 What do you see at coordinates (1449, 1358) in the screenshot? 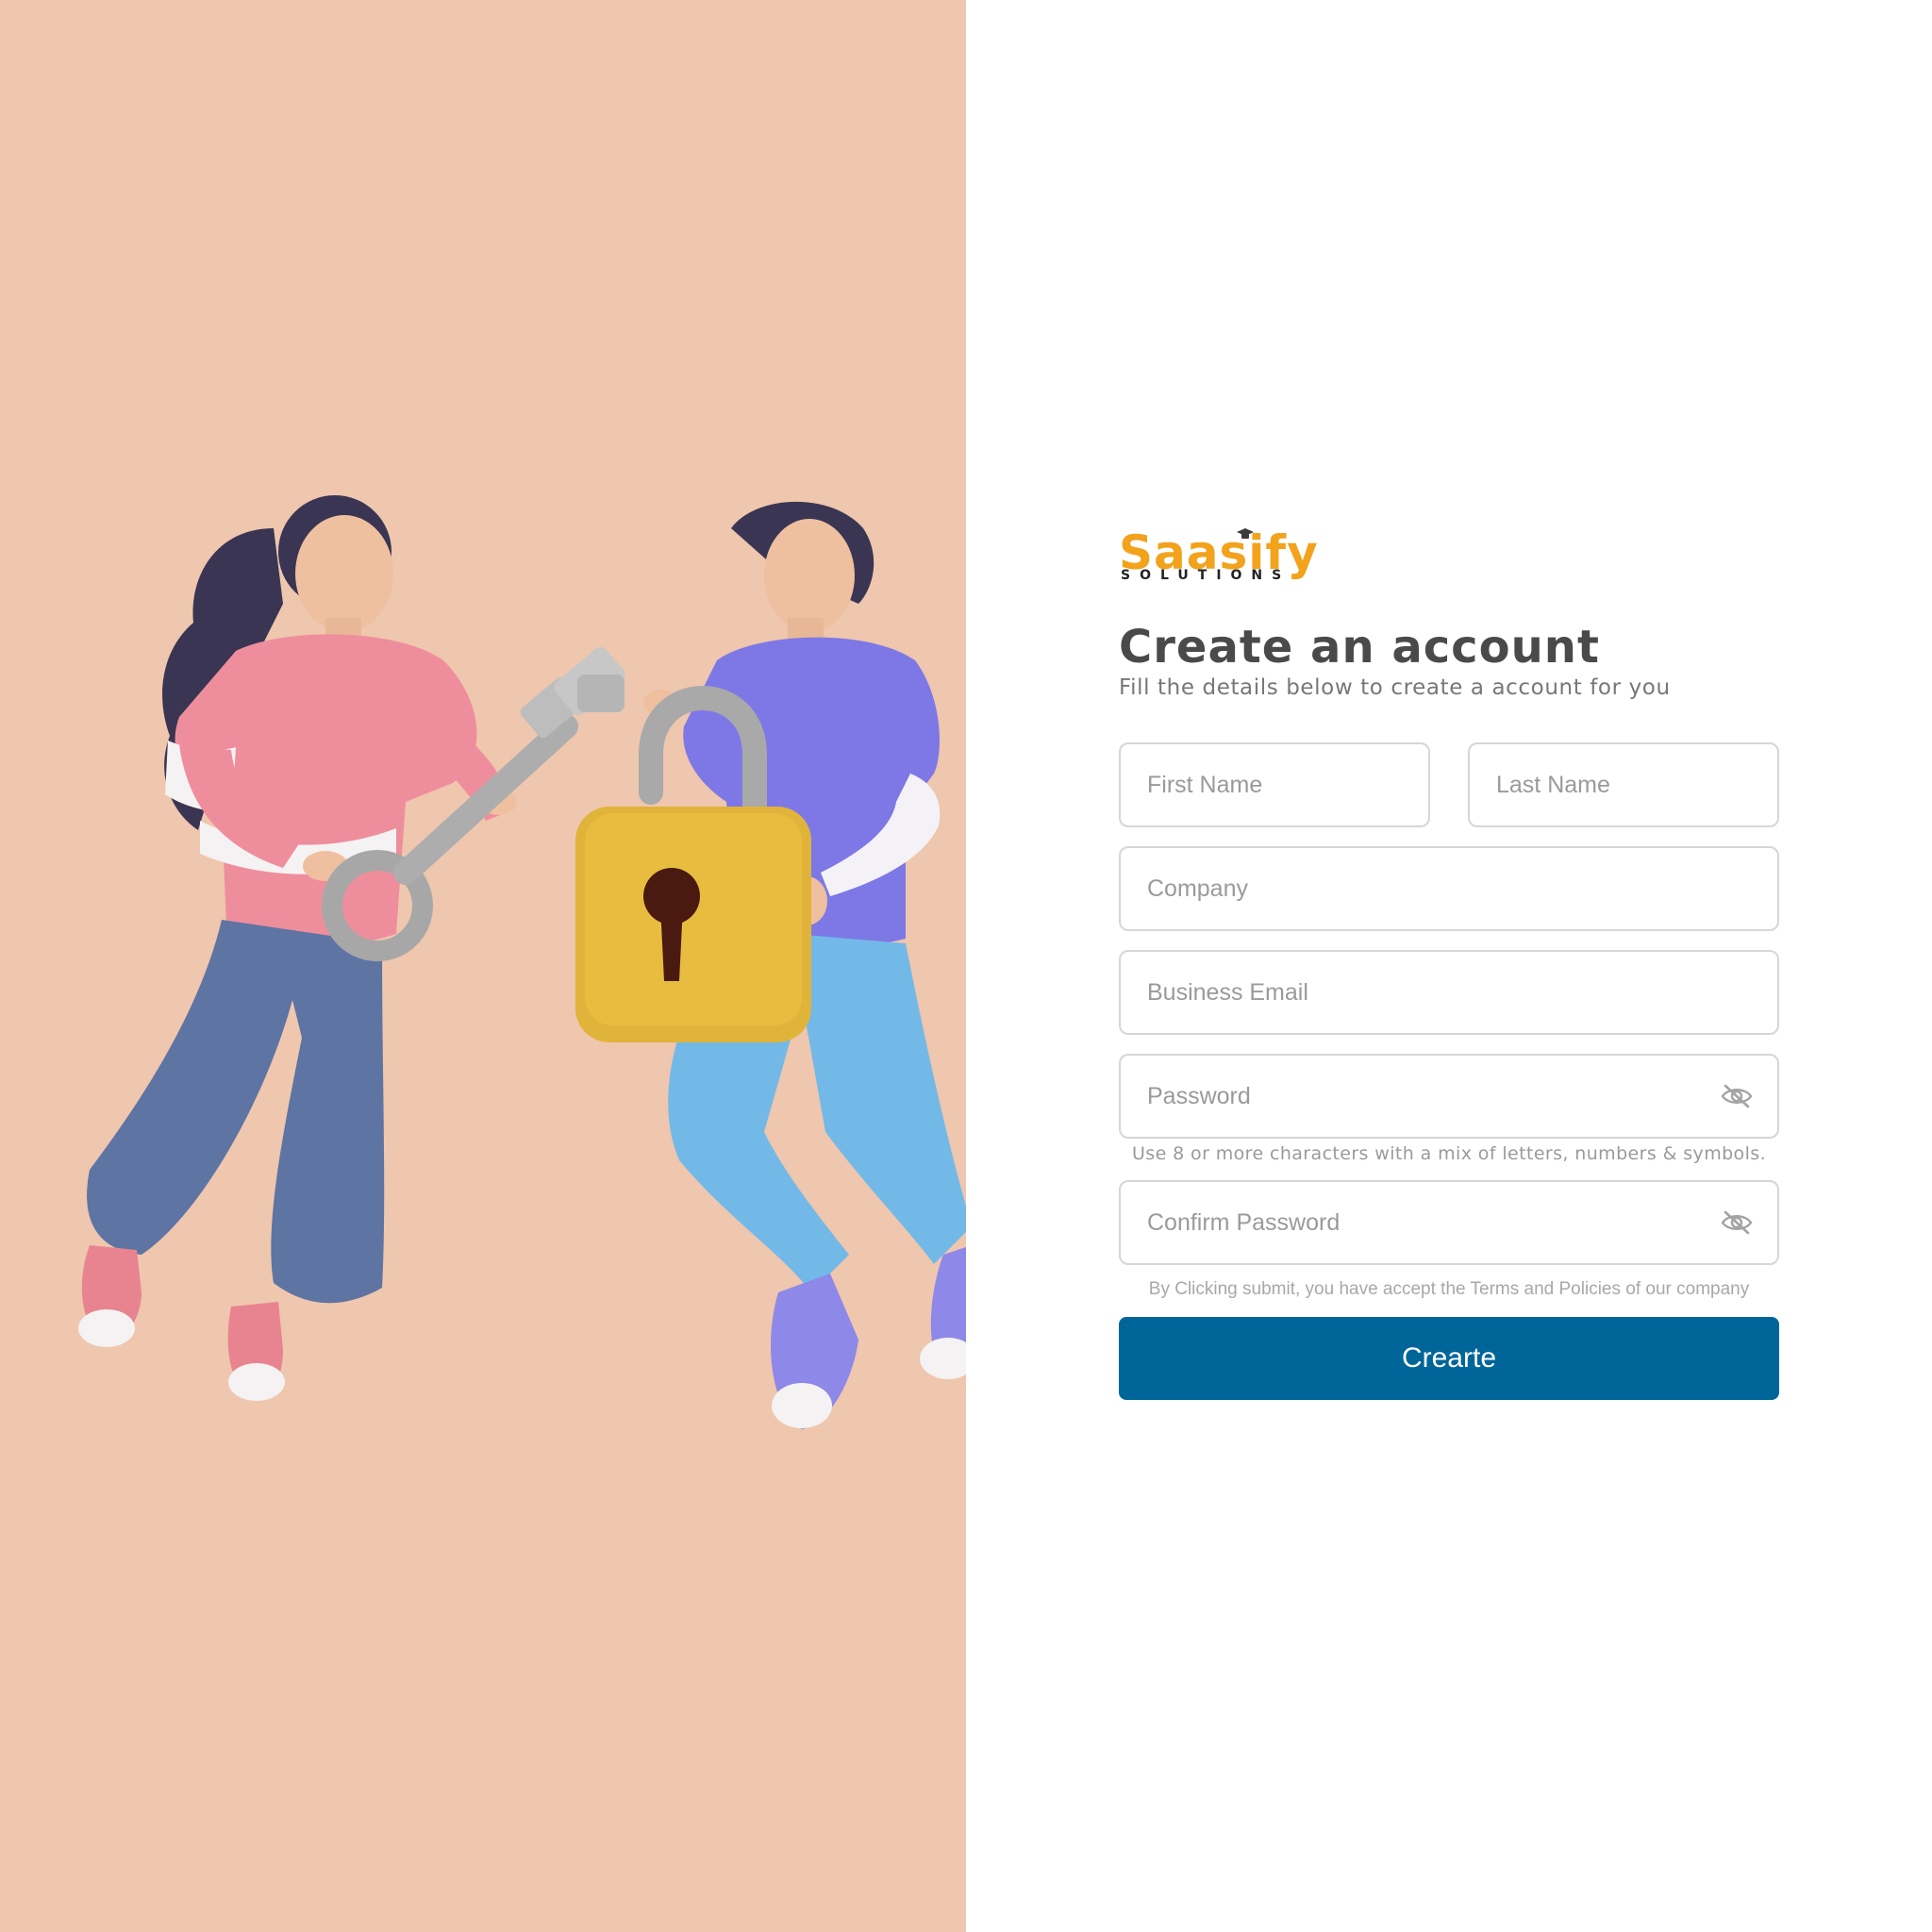
I see `create-account-button: Crearte` at bounding box center [1449, 1358].